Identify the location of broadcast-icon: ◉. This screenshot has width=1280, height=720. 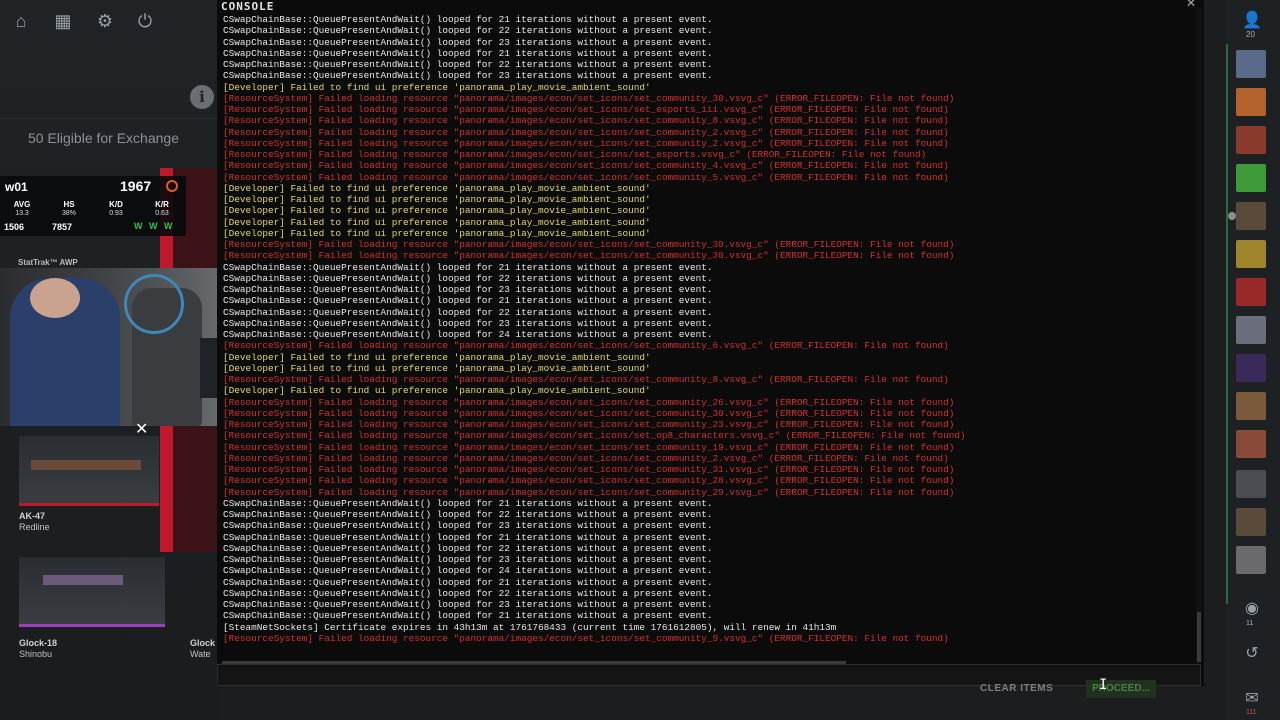
(1252, 609).